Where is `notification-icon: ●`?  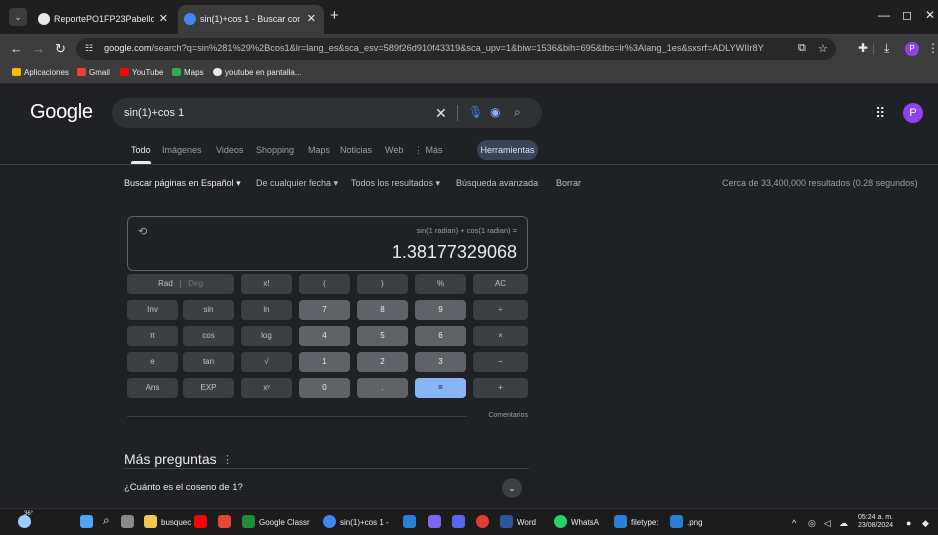
notification-icon: ● is located at coordinates (908, 523).